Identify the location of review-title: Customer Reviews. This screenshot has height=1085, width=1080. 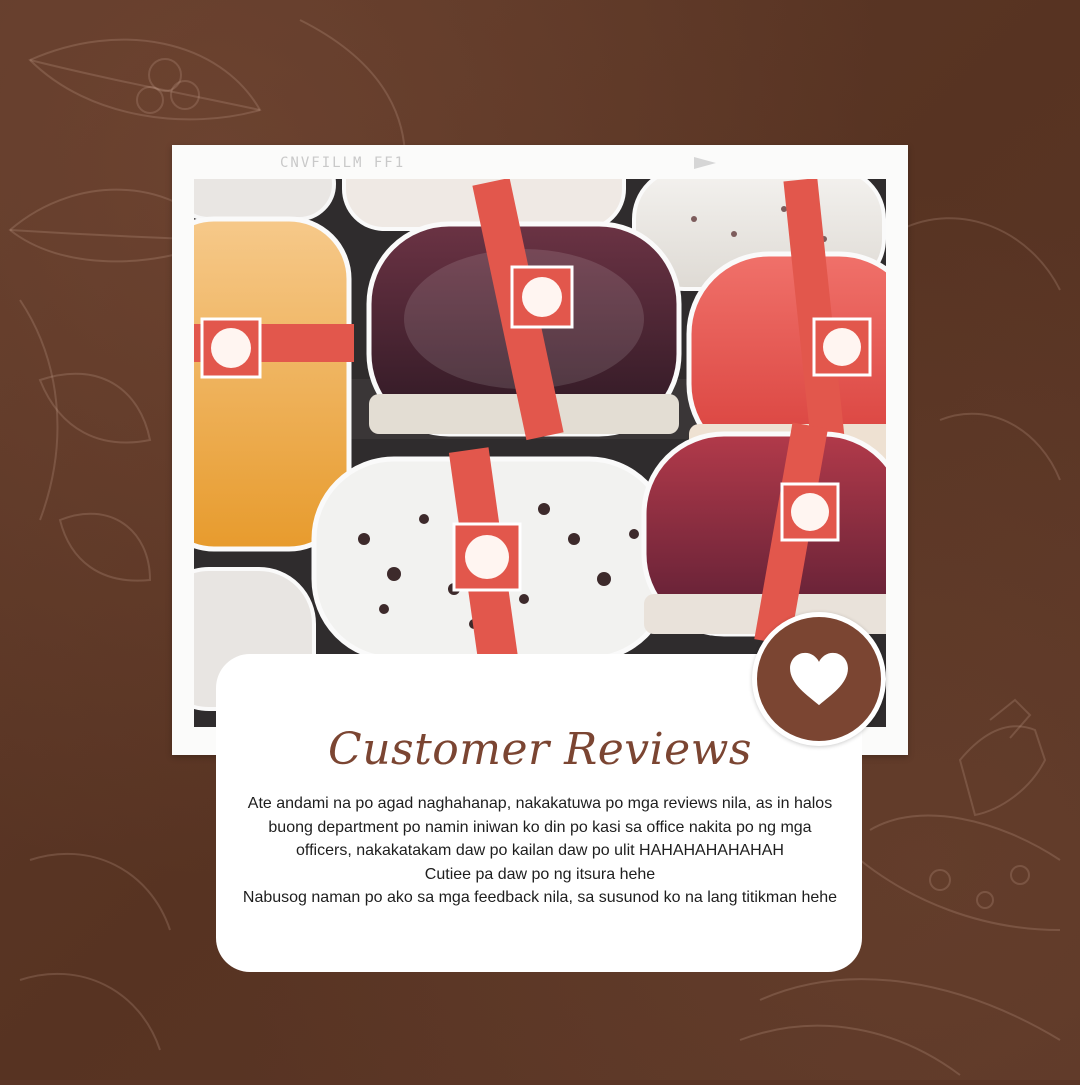
(540, 749).